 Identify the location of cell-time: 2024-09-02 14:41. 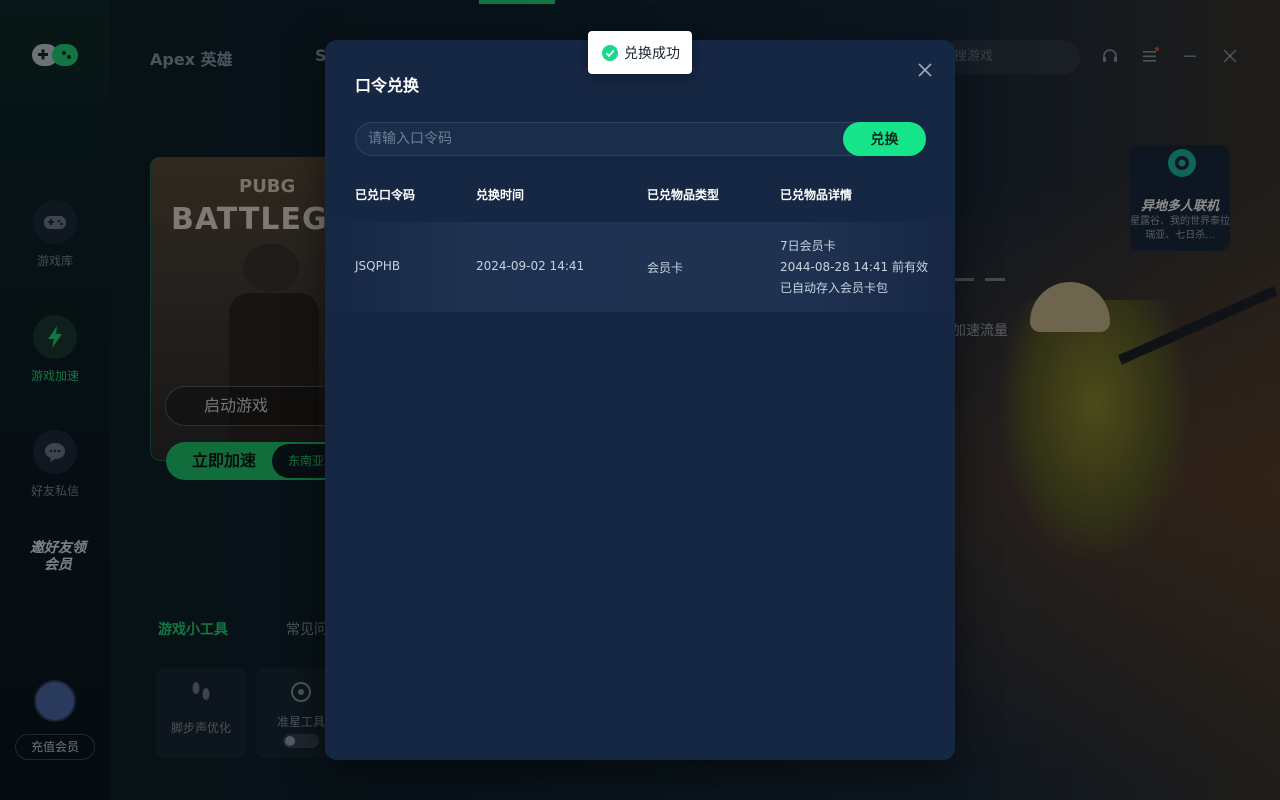
(530, 266).